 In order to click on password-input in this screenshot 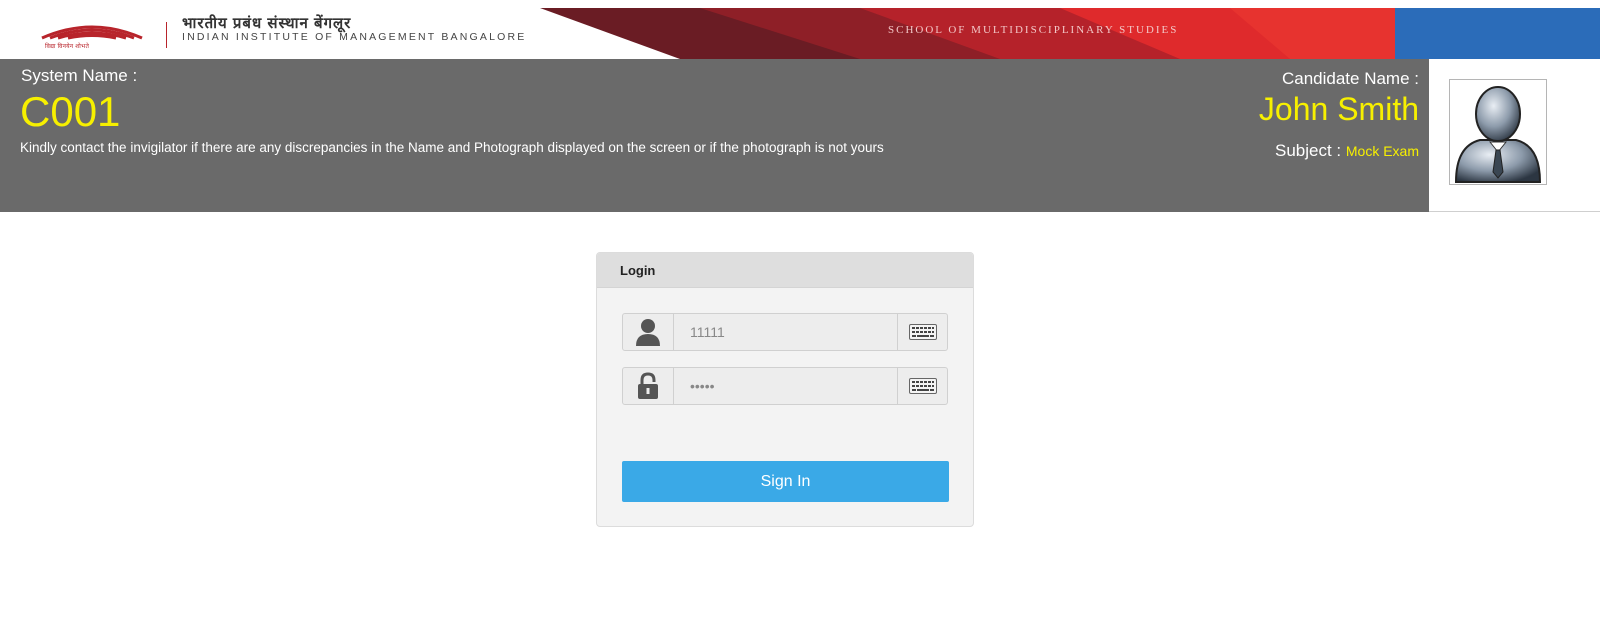, I will do `click(785, 386)`.